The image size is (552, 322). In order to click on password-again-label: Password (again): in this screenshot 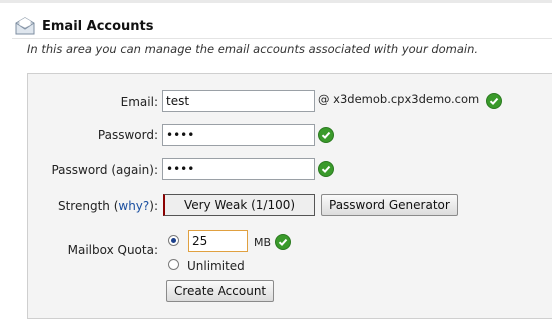, I will do `click(104, 170)`.